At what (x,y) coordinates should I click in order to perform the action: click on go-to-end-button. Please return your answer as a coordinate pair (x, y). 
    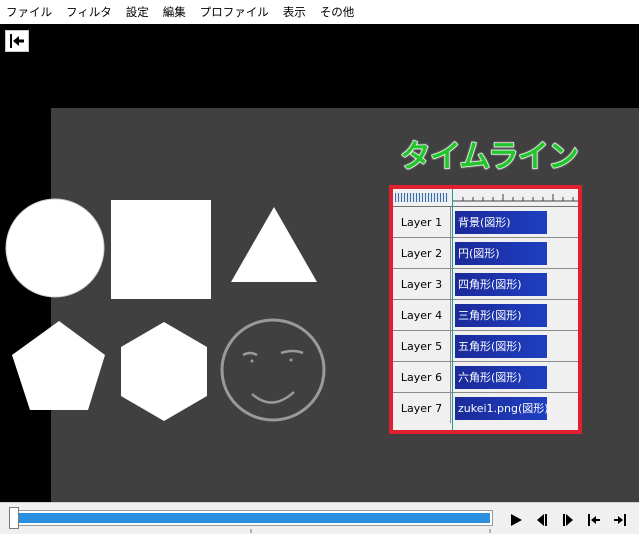
    Looking at the image, I should click on (620, 520).